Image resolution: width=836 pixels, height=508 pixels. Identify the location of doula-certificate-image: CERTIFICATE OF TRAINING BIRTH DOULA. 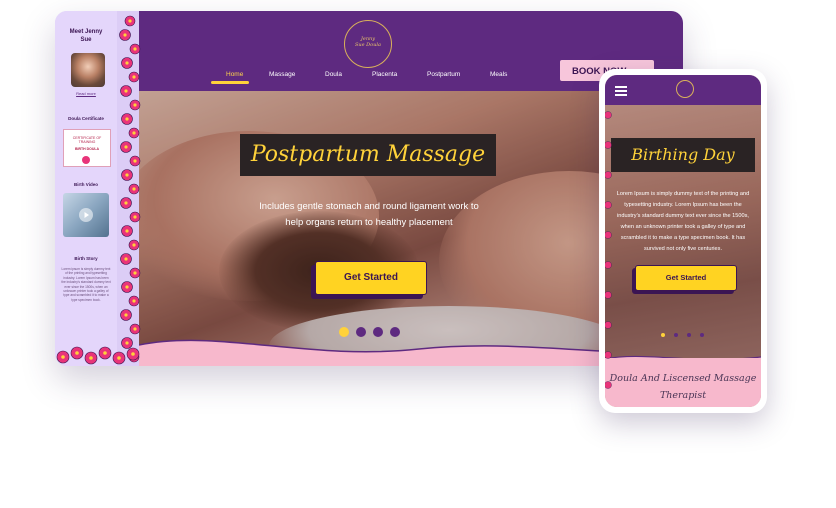
(87, 148).